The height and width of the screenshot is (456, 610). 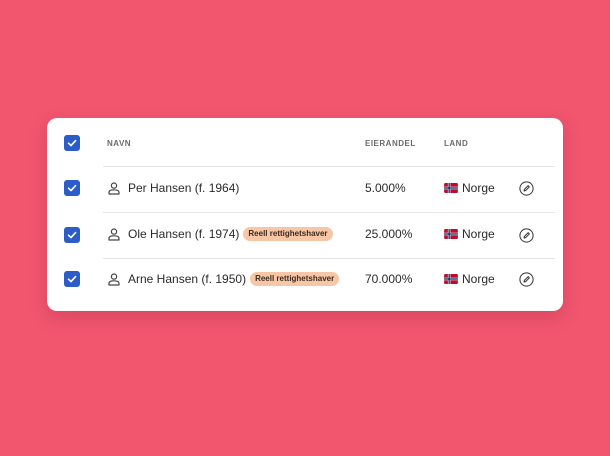 I want to click on column-header-country: LAND, so click(x=456, y=143).